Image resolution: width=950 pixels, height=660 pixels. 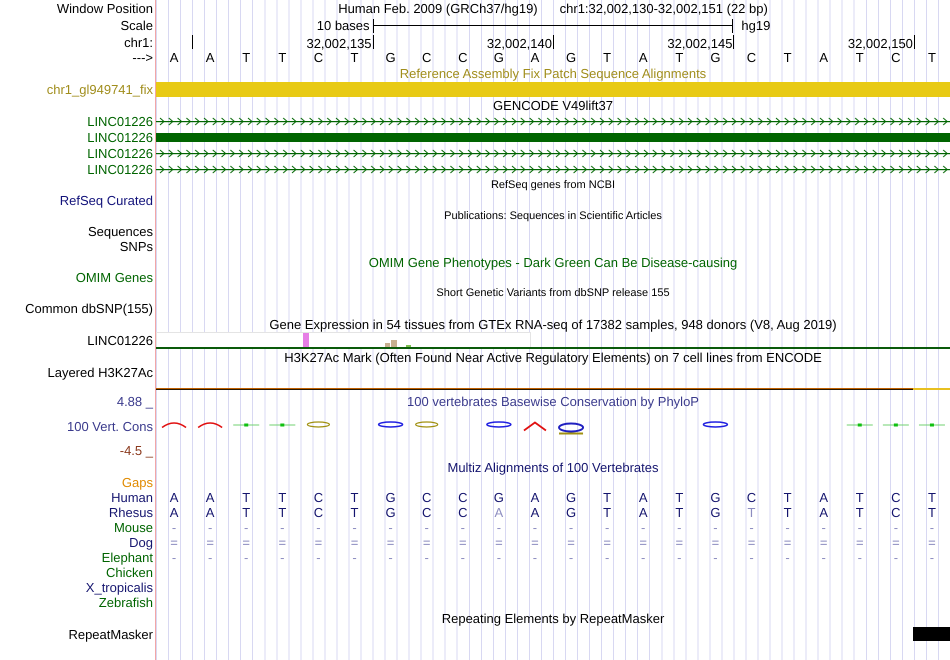 I want to click on position-range: chr1:32,002,130-32,002,151 (22 bp), so click(x=664, y=8).